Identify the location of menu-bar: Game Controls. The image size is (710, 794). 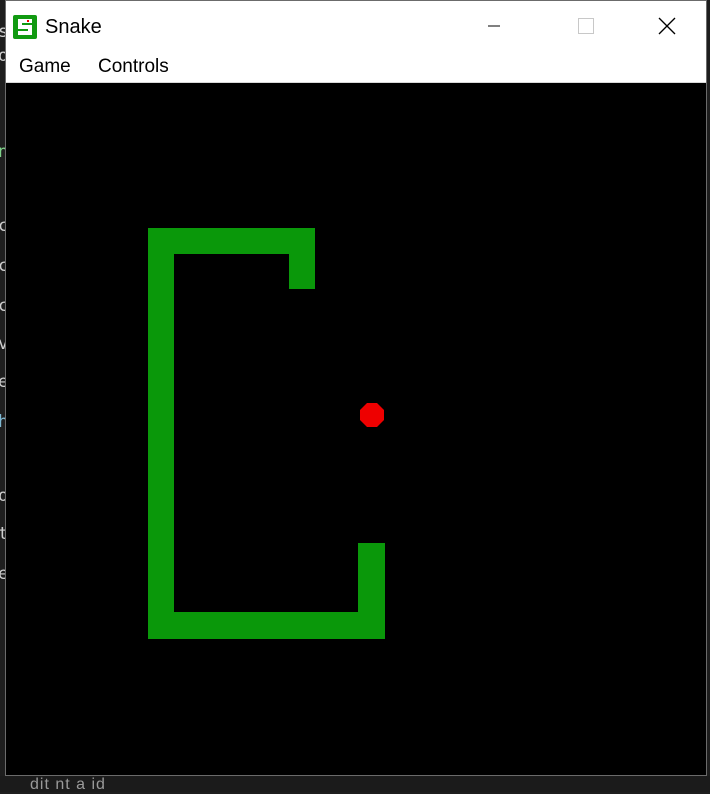
(356, 66).